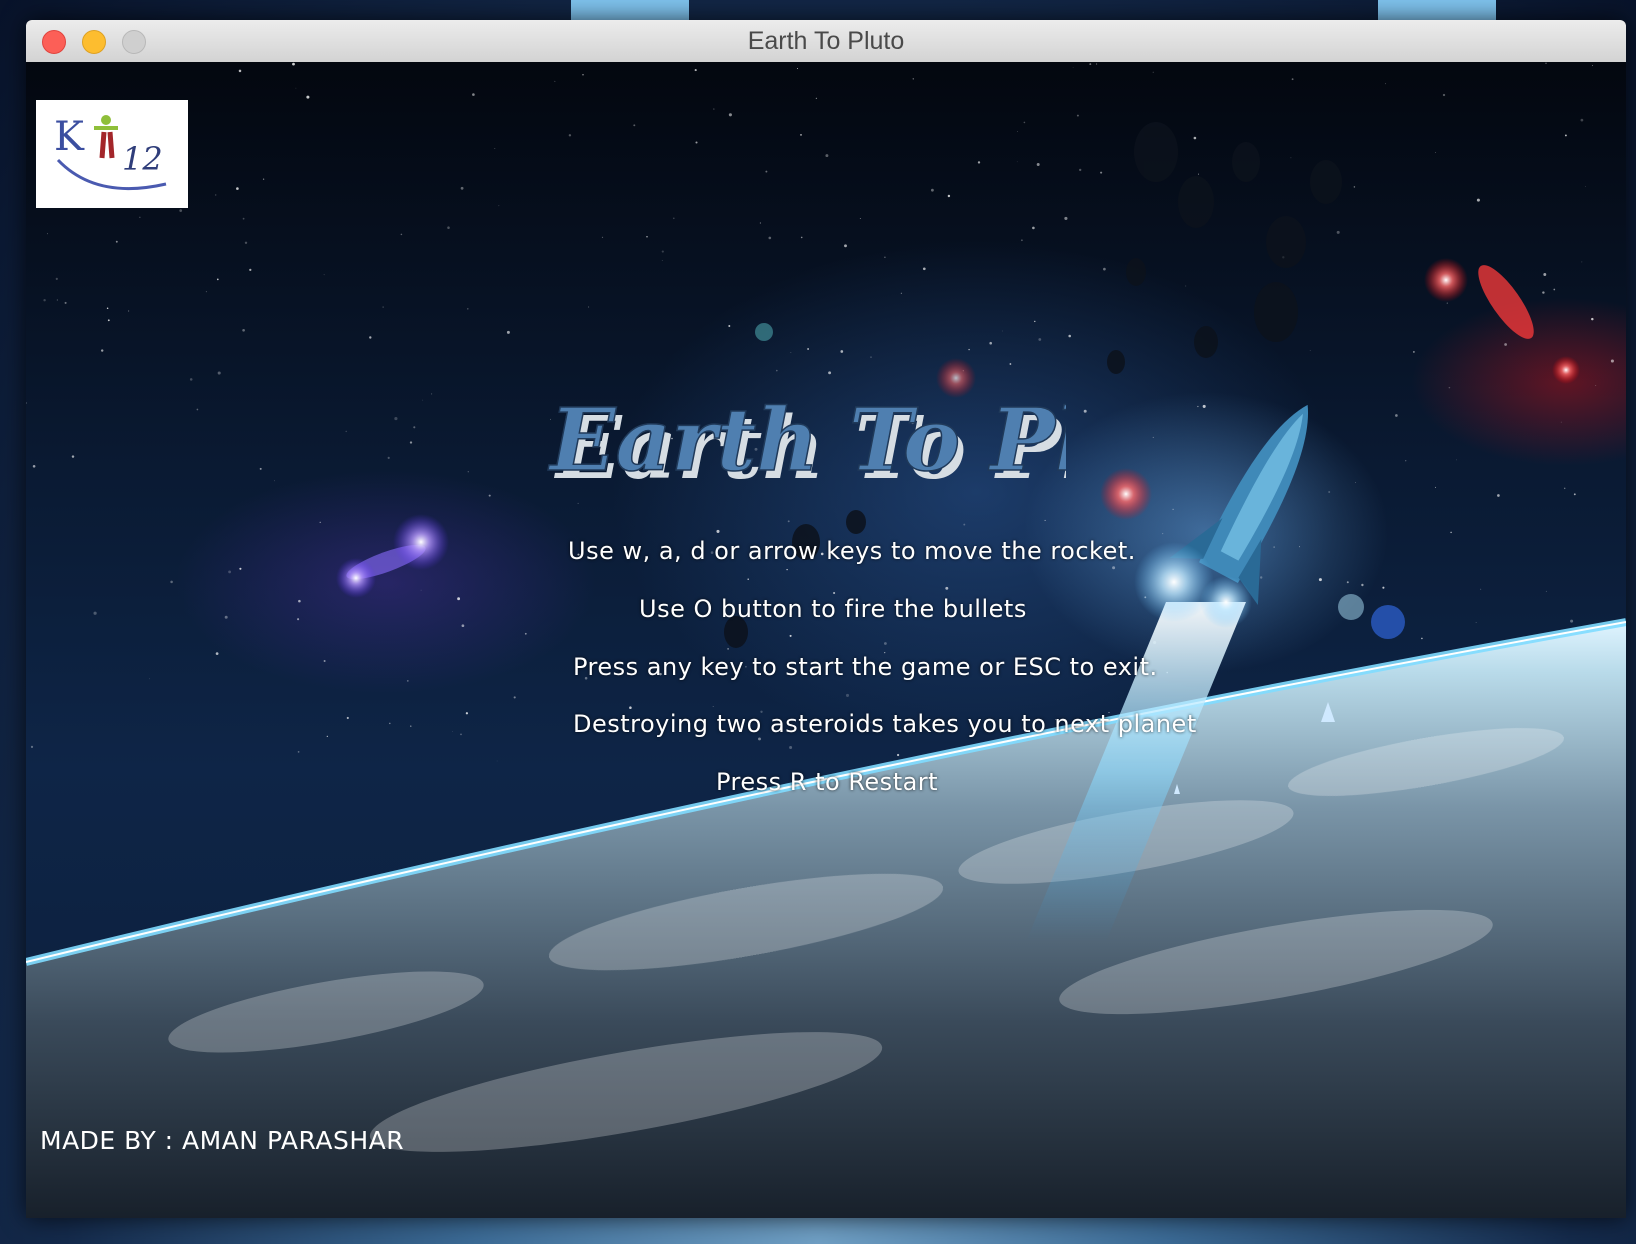  I want to click on game-title: Earth To Pluto Earth To Pluto, so click(806, 444).